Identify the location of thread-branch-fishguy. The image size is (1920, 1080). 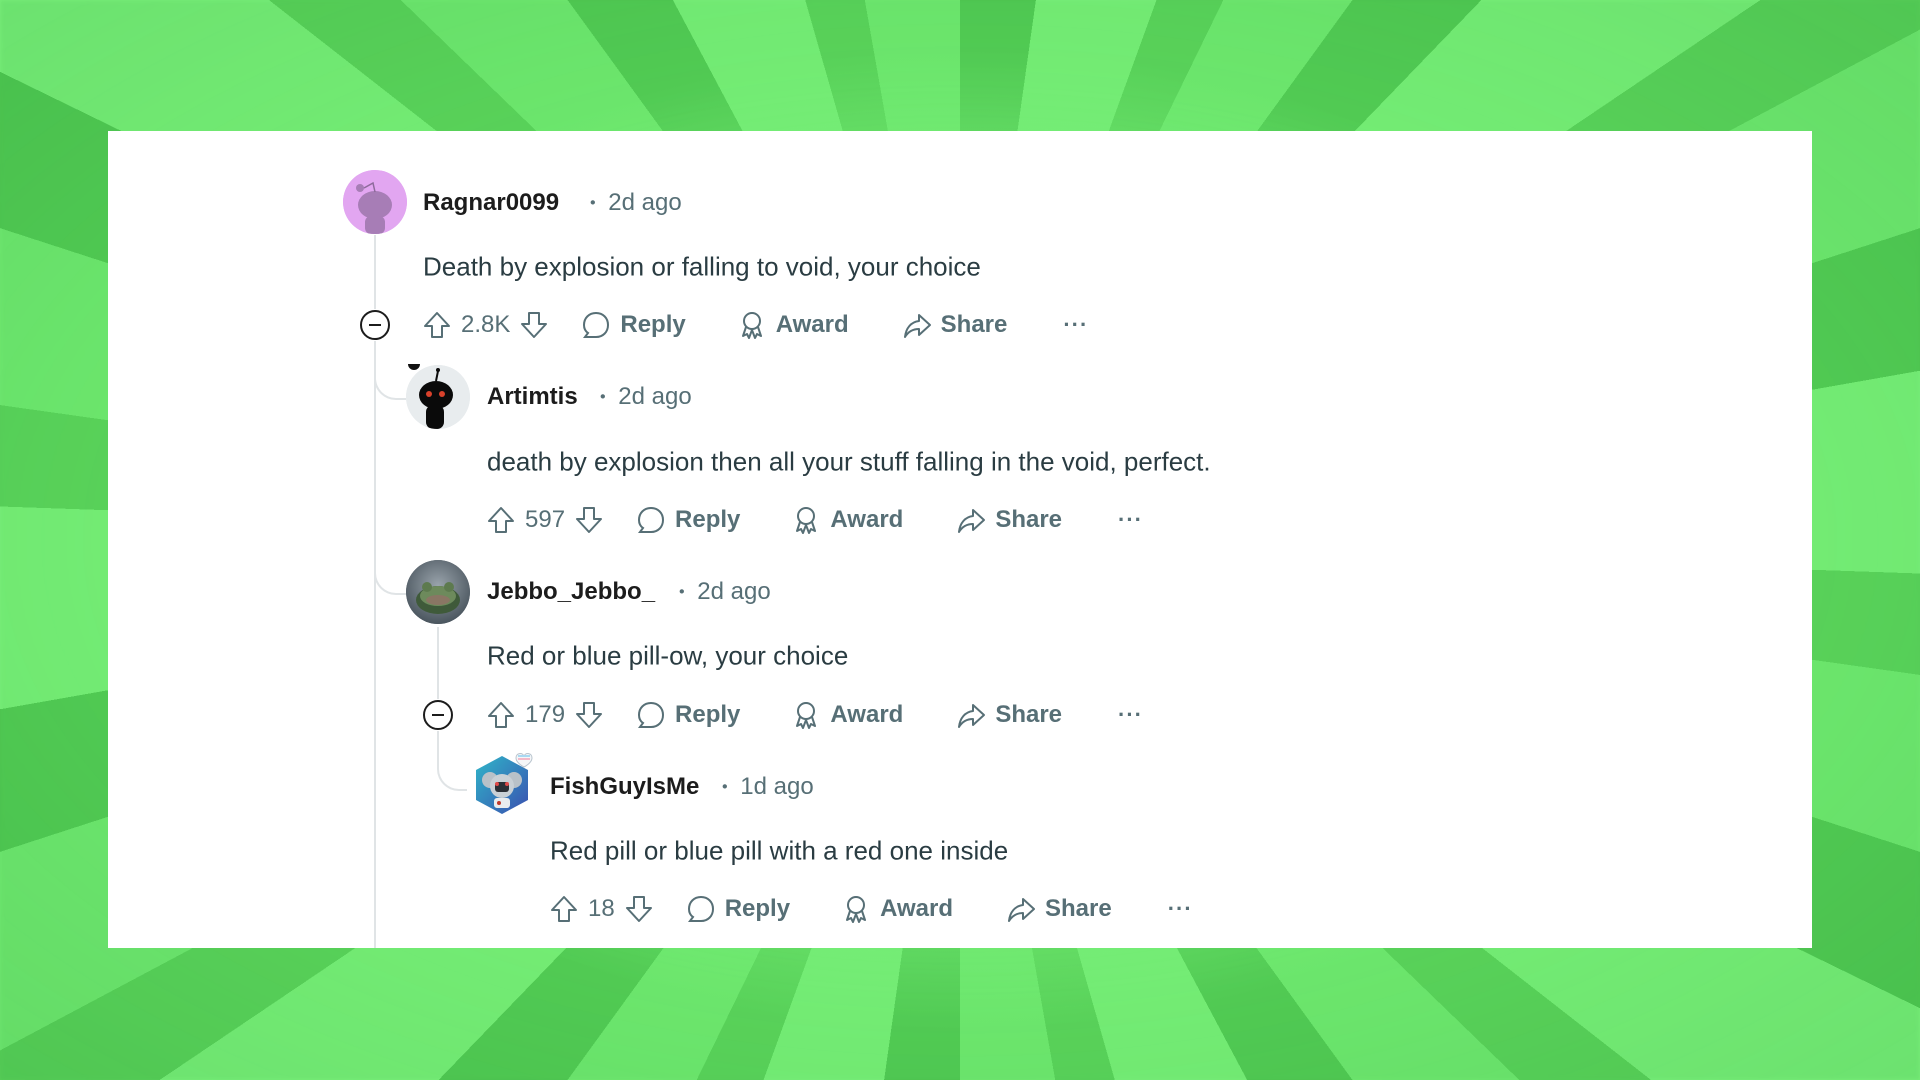
(452, 761).